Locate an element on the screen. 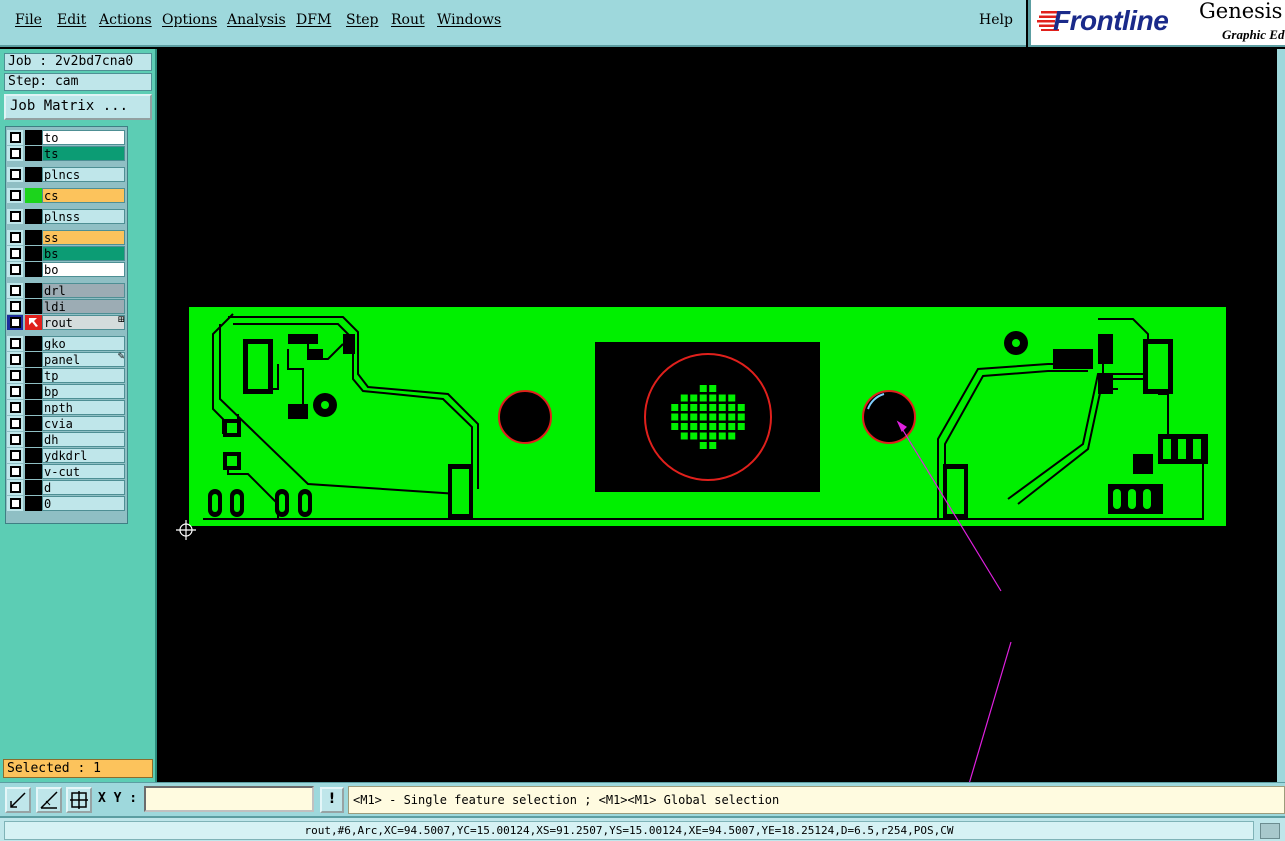 The image size is (1285, 841). layer-name: rout is located at coordinates (83, 322).